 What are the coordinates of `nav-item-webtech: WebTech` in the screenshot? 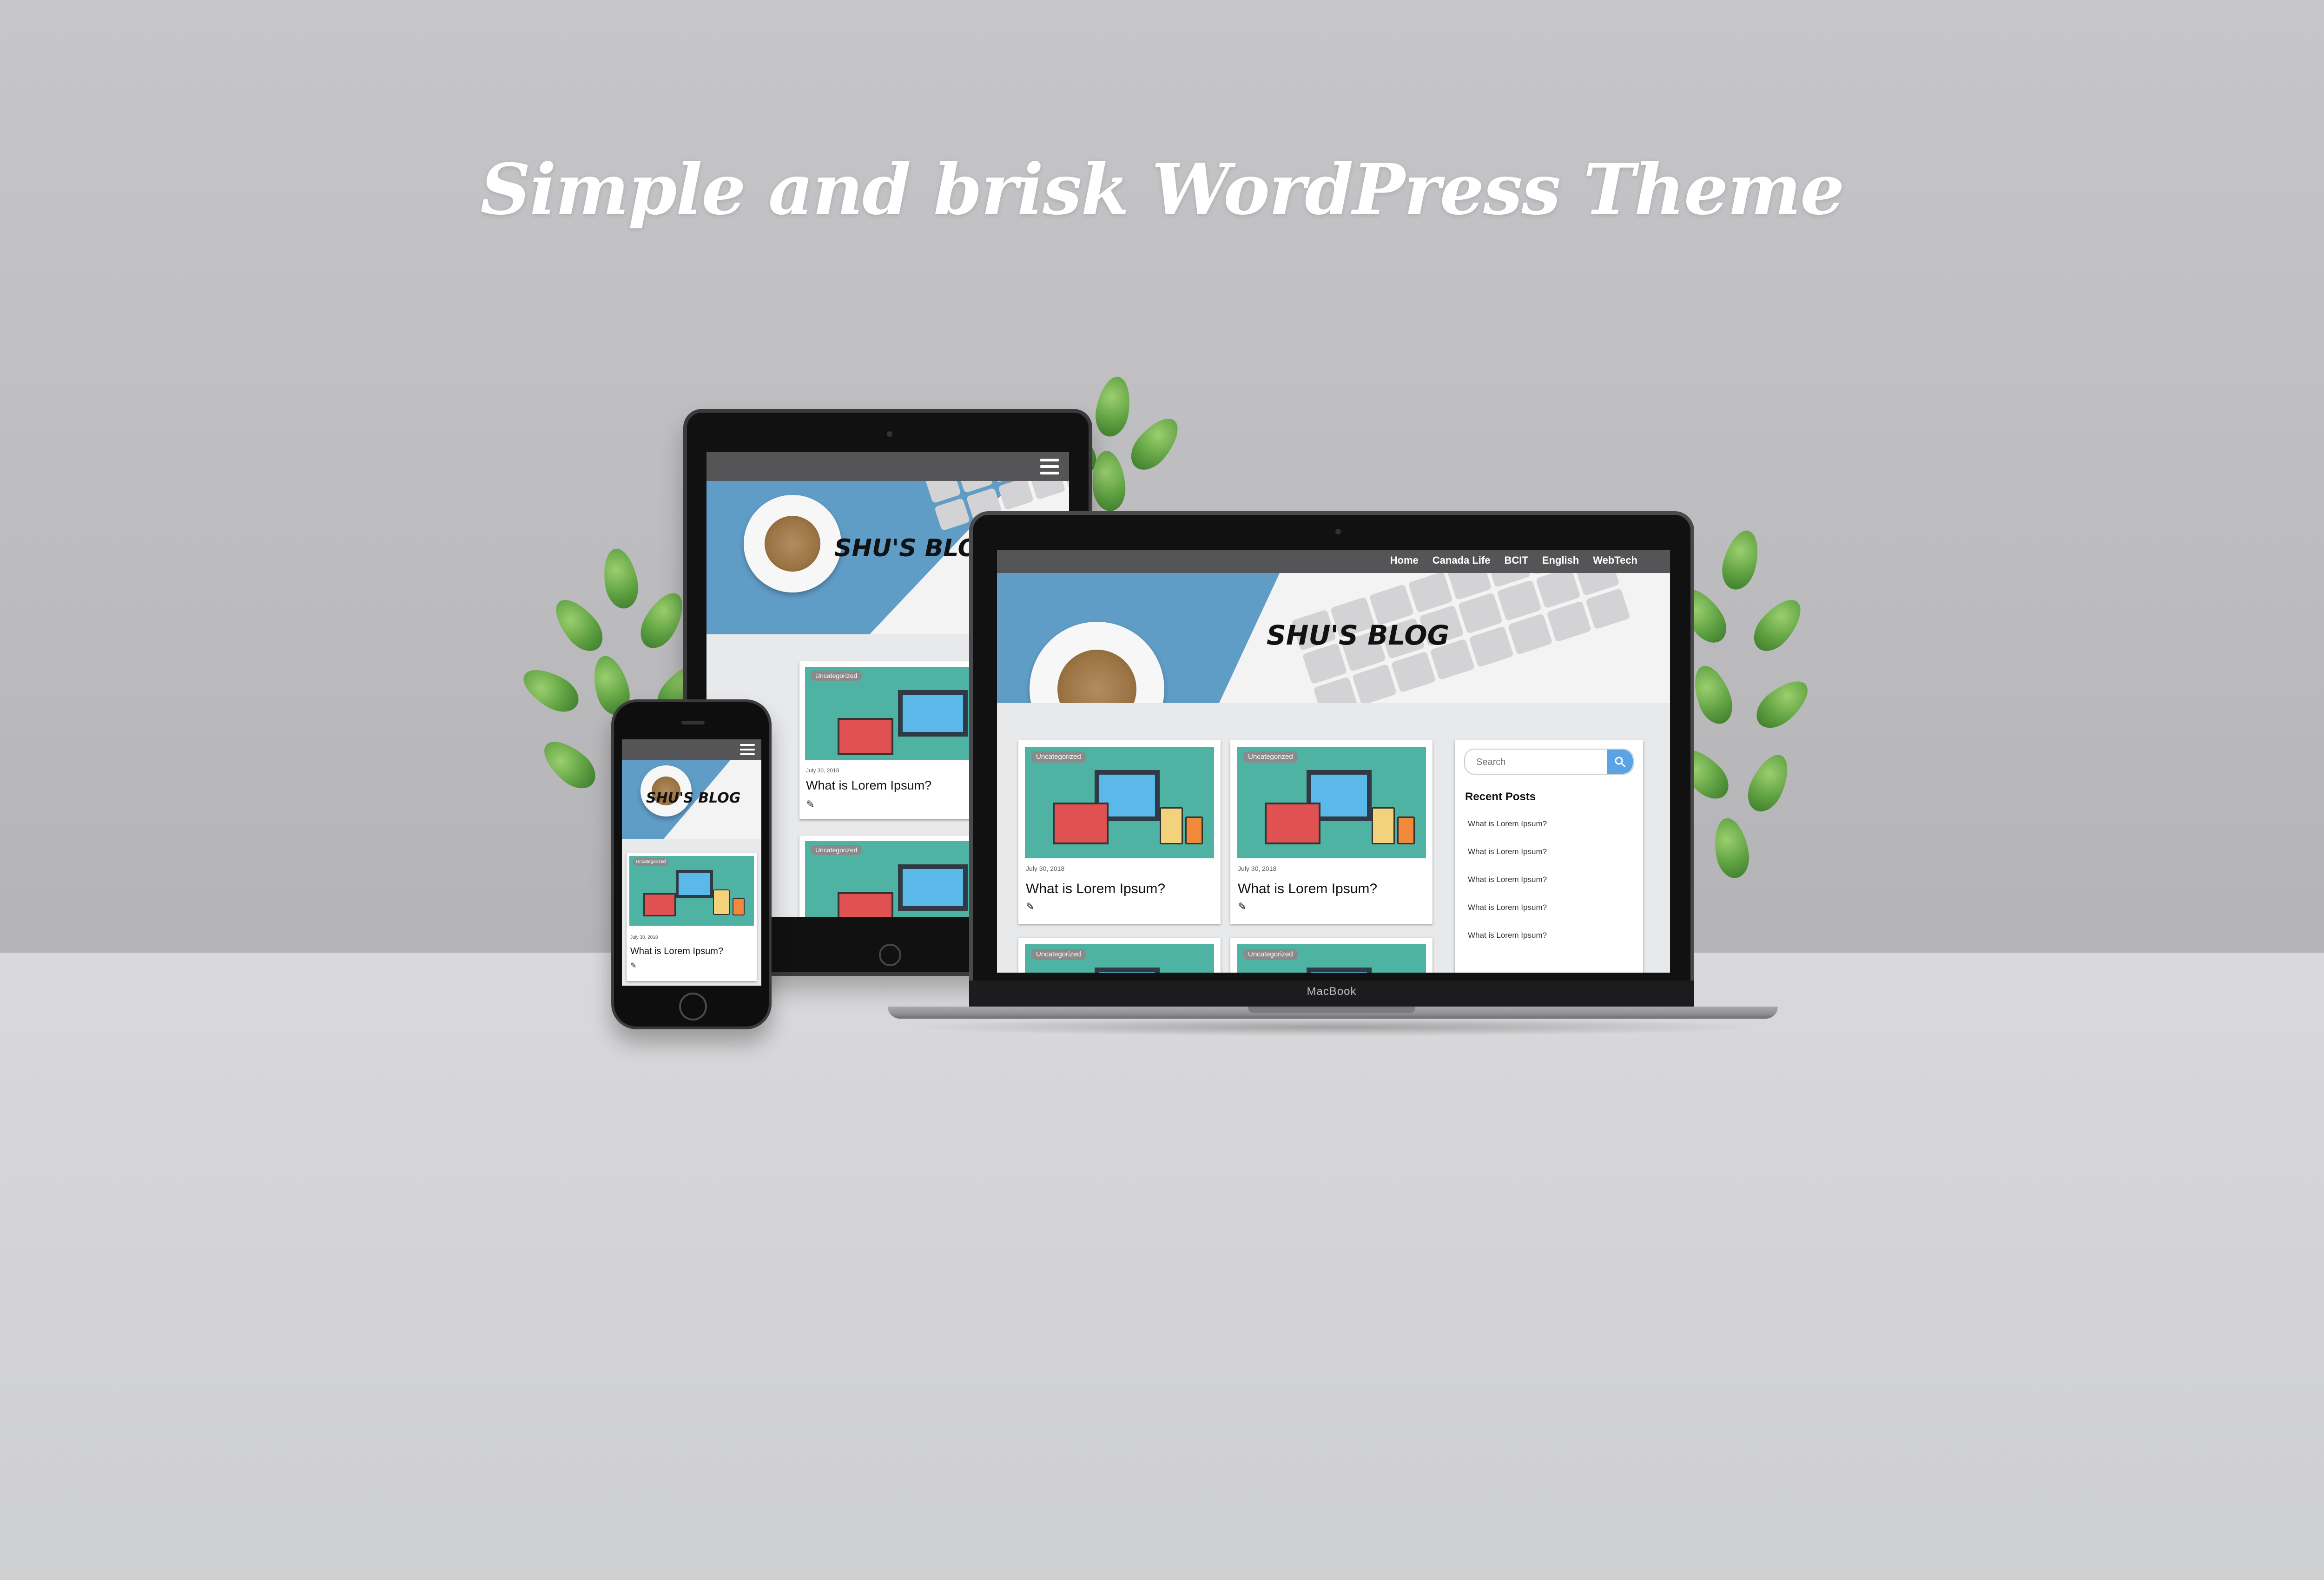 It's located at (1615, 560).